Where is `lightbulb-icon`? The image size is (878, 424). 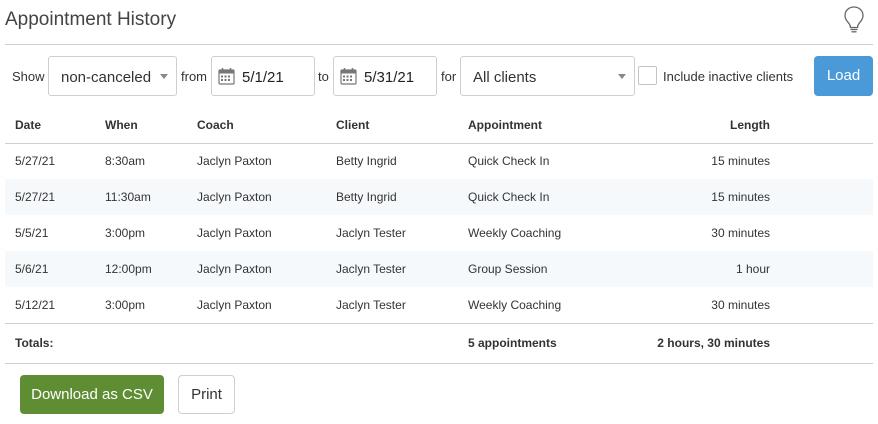
lightbulb-icon is located at coordinates (854, 20).